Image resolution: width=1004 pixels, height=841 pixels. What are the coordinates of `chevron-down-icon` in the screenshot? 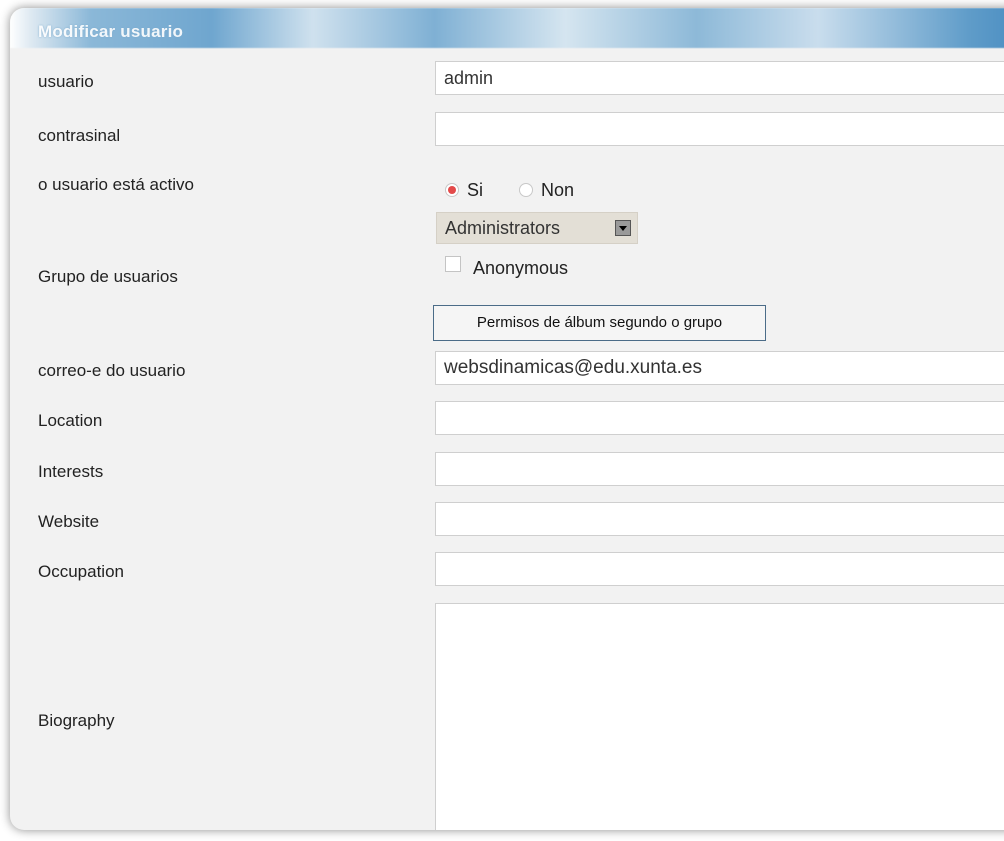 It's located at (623, 228).